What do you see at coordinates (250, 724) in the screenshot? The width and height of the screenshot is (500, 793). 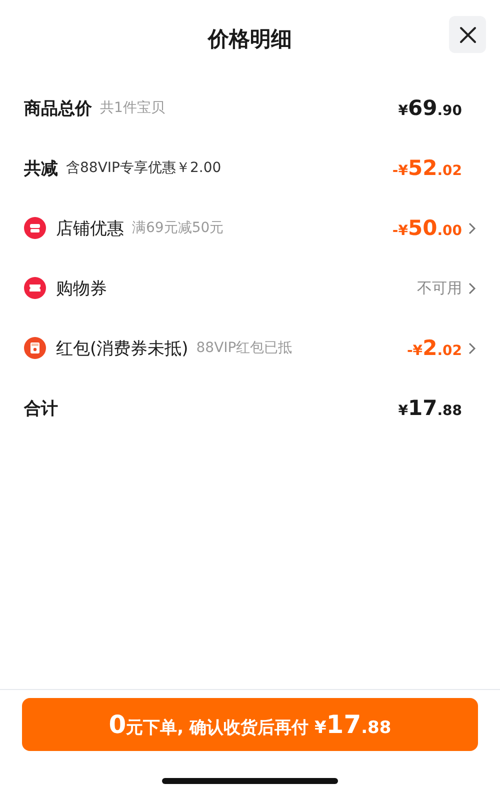 I see `pay-button: 0元下单, 确认收货后再付 ¥17.88` at bounding box center [250, 724].